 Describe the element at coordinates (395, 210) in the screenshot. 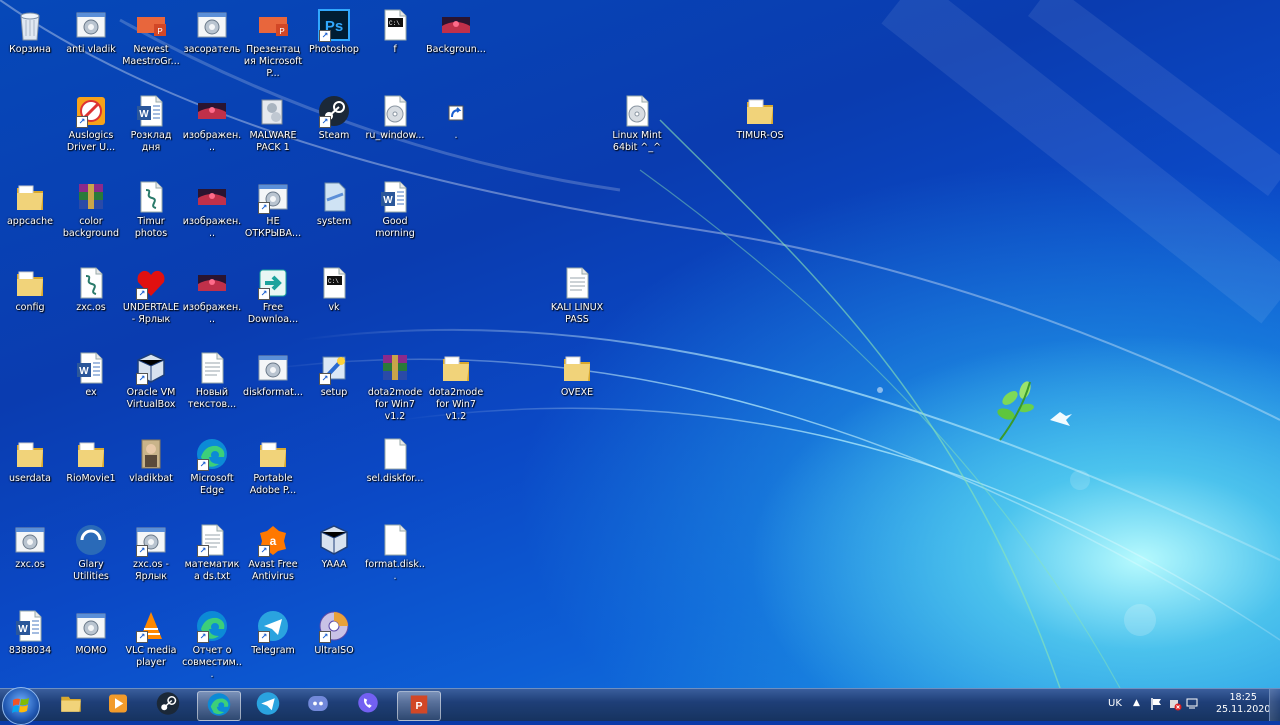

I see `desktop-icon: W Good morning` at that location.